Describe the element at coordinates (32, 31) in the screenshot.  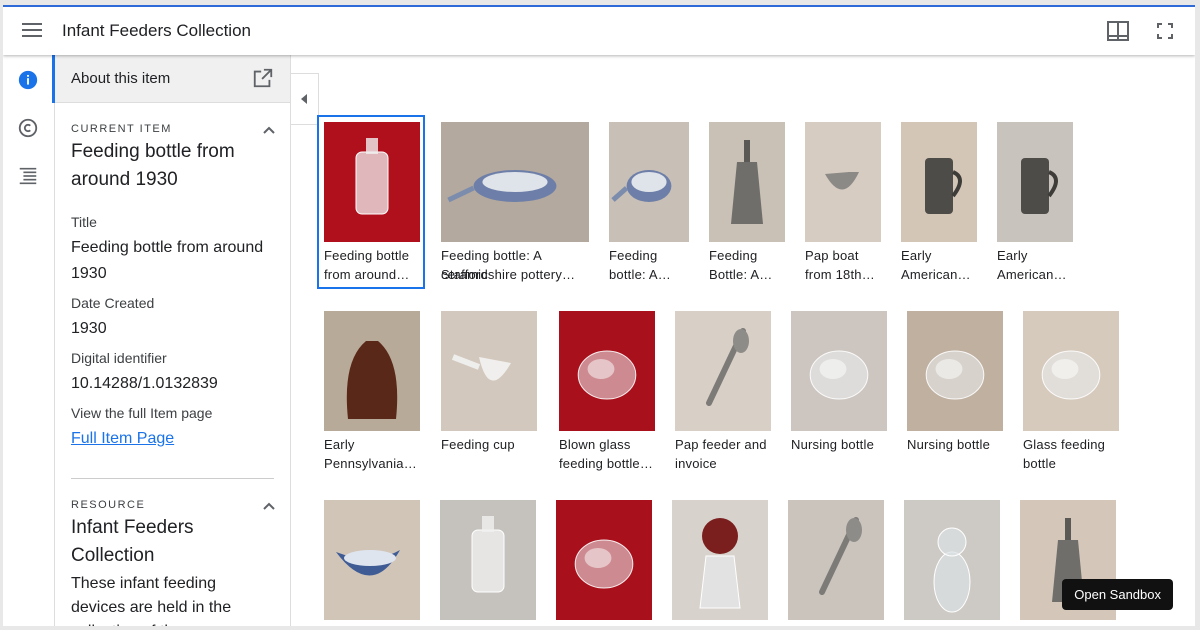
I see `menu-icon` at that location.